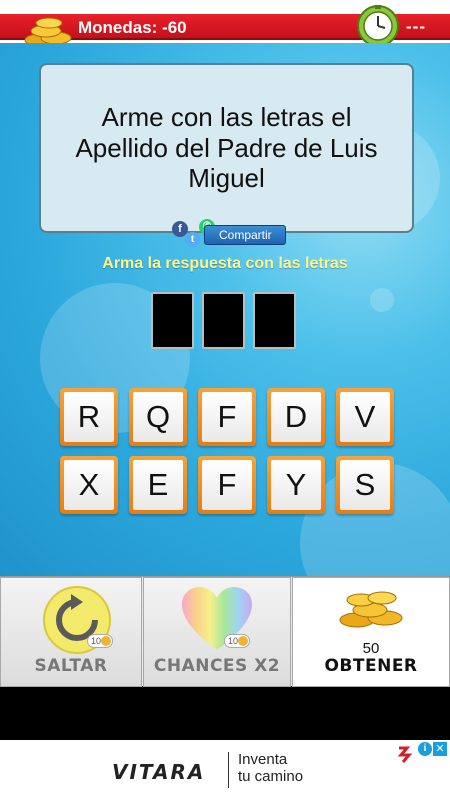  What do you see at coordinates (245, 235) in the screenshot?
I see `share-button: Compartir` at bounding box center [245, 235].